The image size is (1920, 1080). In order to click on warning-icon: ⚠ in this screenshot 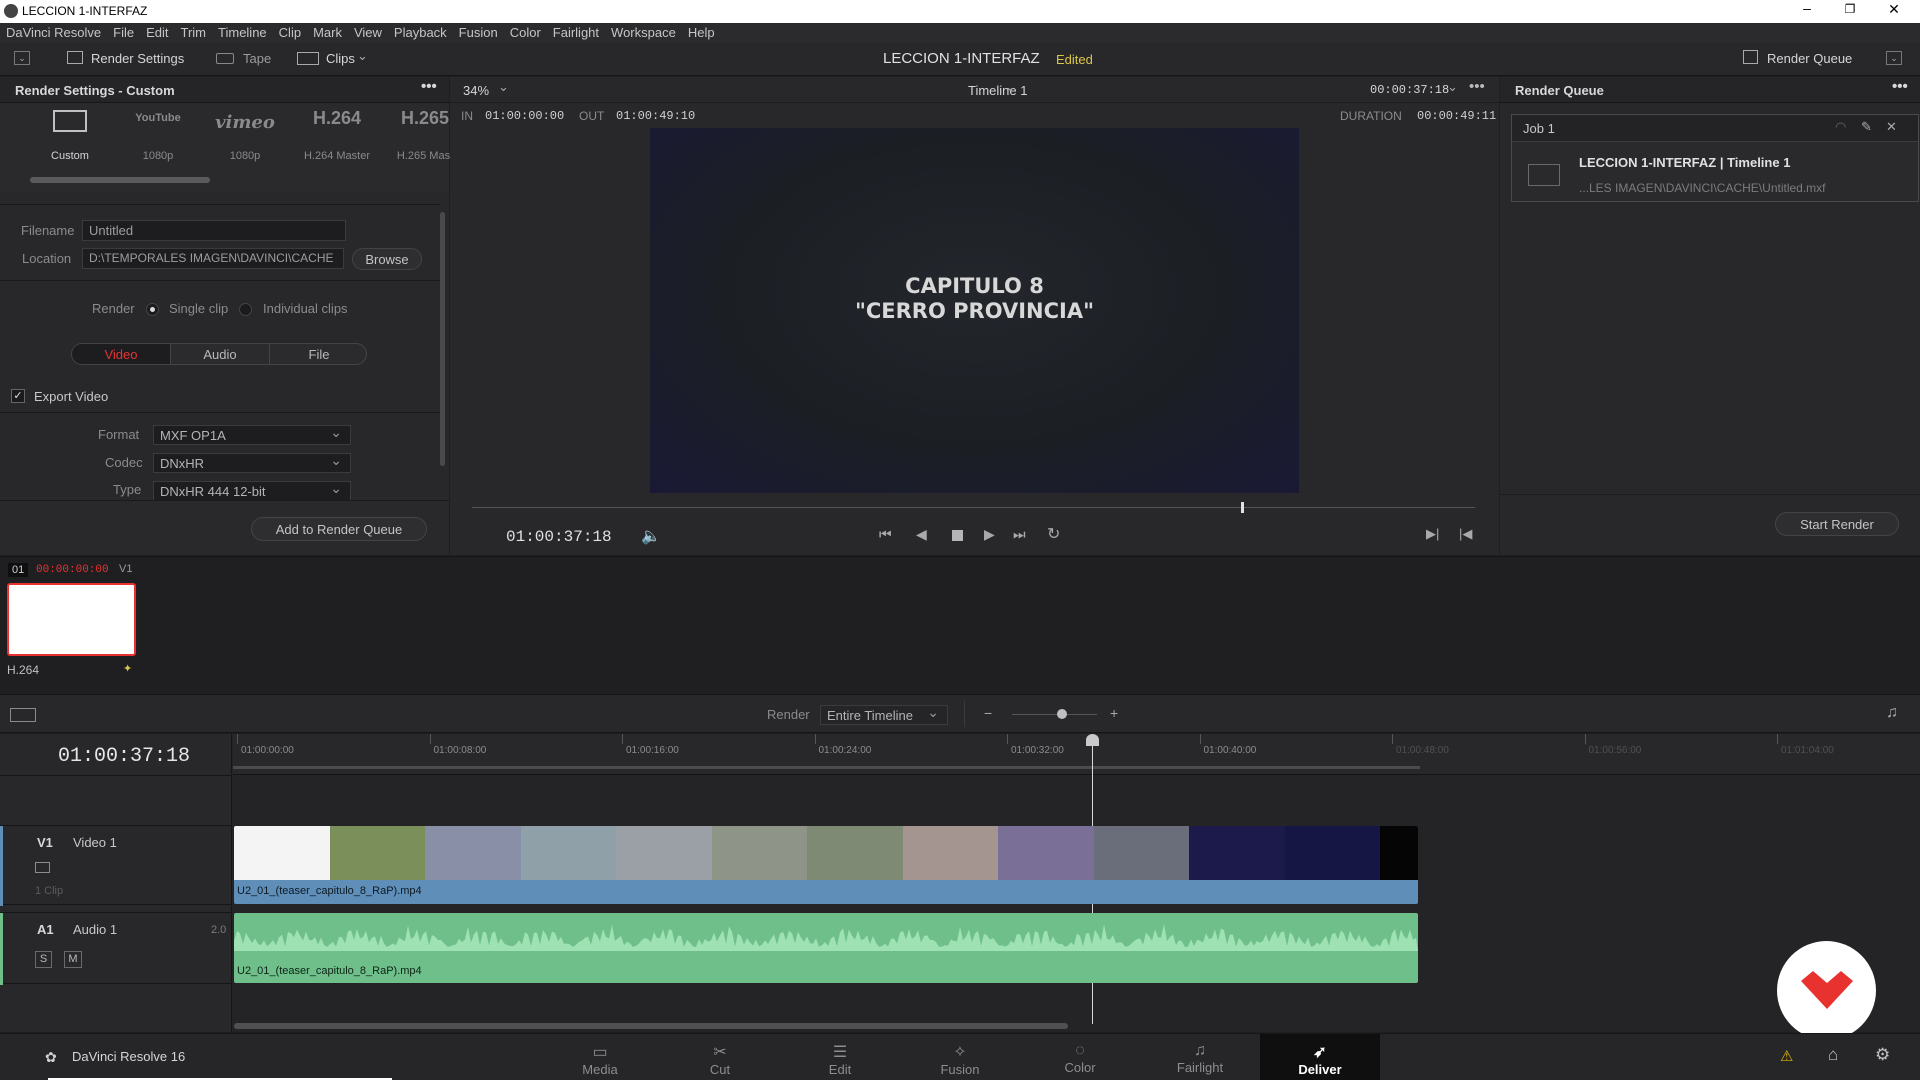, I will do `click(1786, 1056)`.